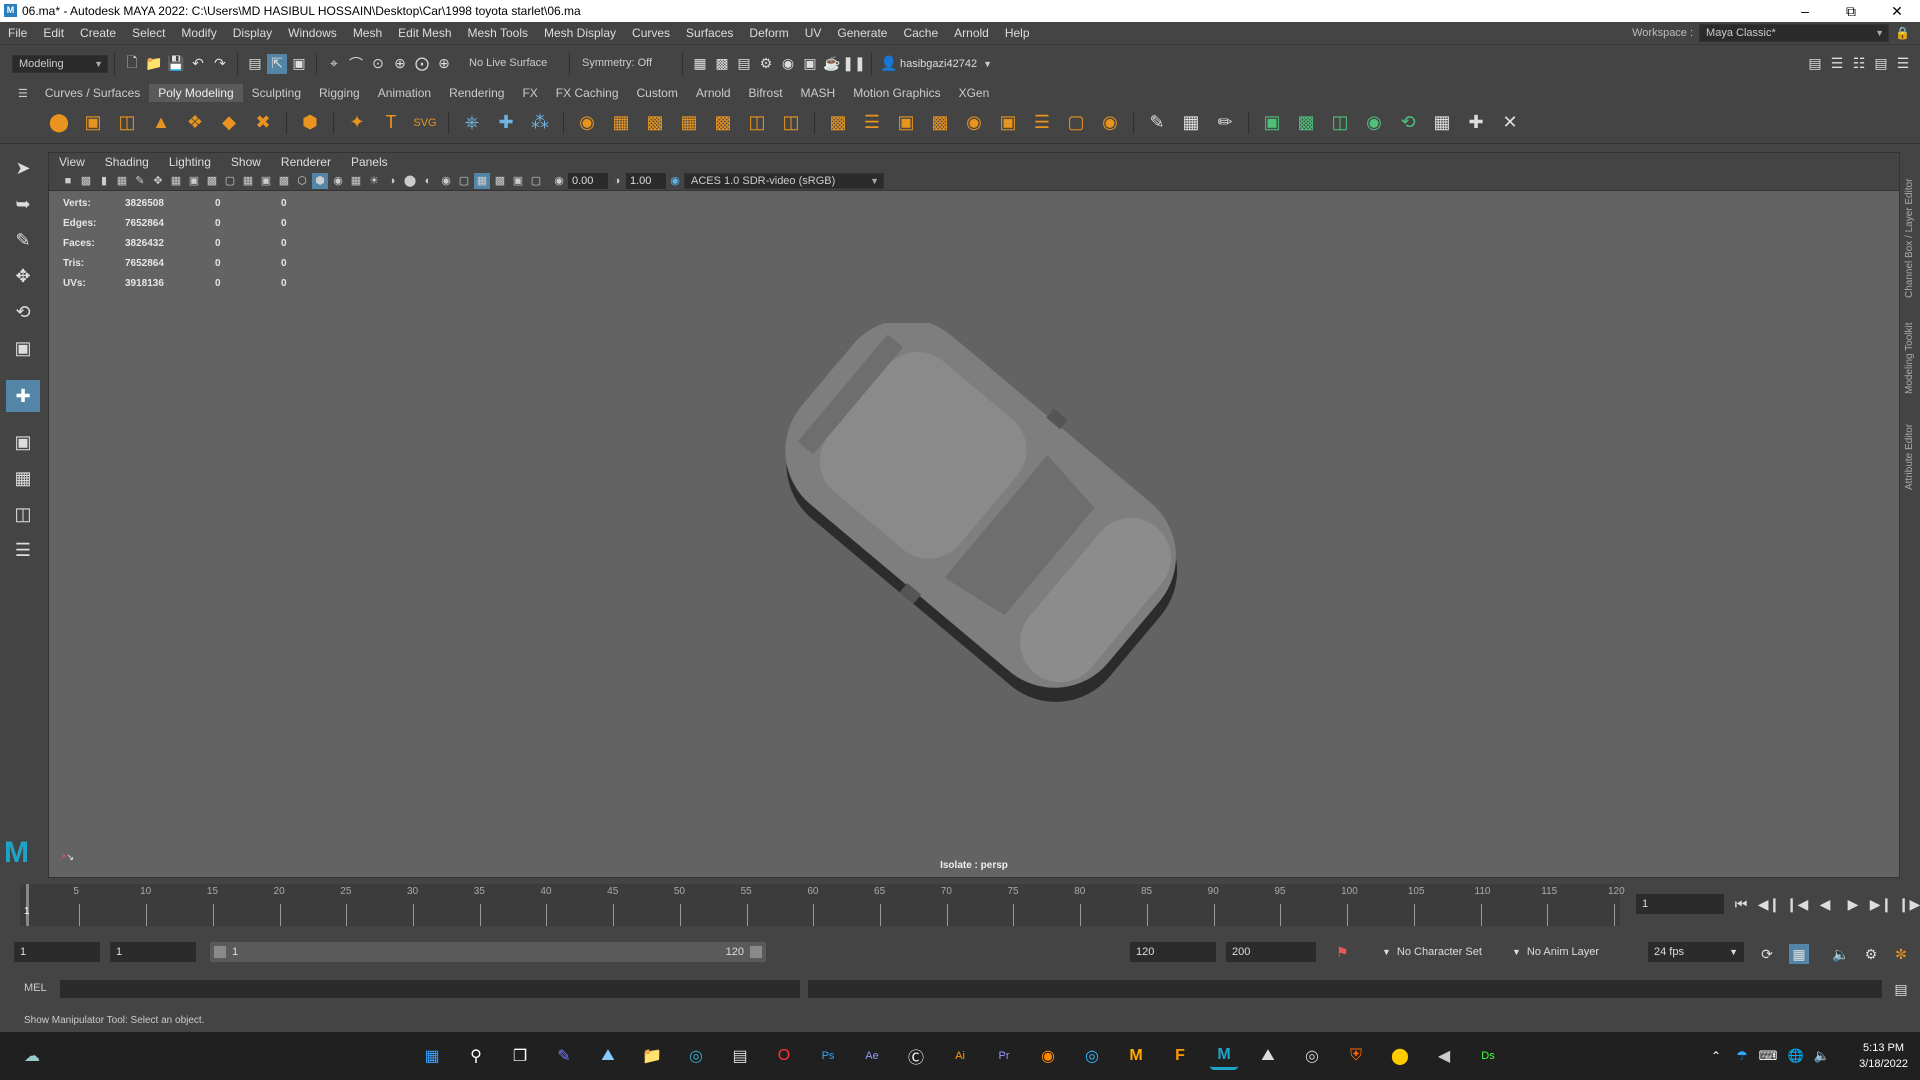 This screenshot has height=1080, width=1920. What do you see at coordinates (768, 33) in the screenshot?
I see `menu-deform: Deform` at bounding box center [768, 33].